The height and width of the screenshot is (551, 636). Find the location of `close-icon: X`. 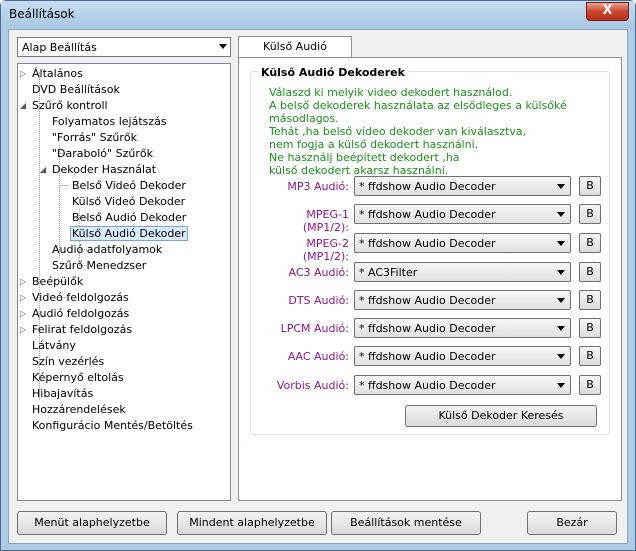

close-icon: X is located at coordinates (607, 10).